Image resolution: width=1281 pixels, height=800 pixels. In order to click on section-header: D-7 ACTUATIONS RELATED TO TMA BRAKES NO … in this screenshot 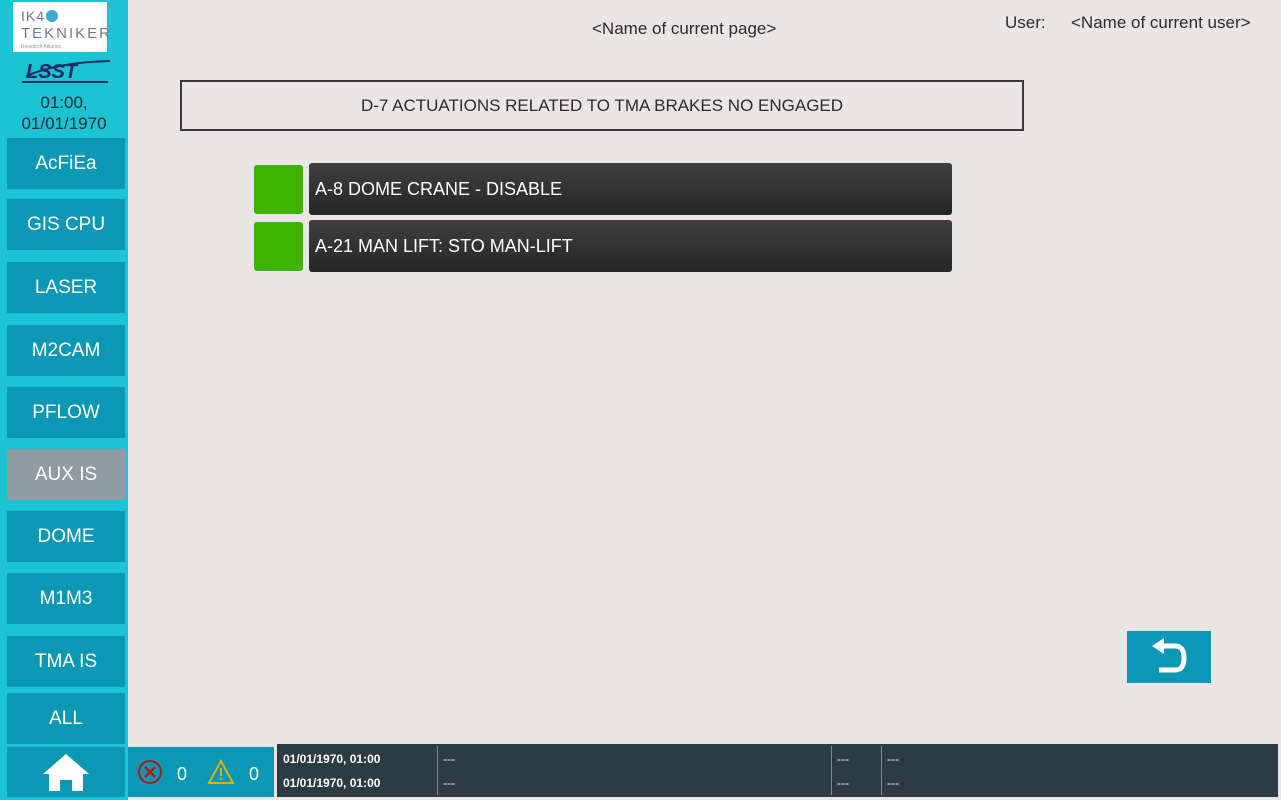, I will do `click(602, 105)`.